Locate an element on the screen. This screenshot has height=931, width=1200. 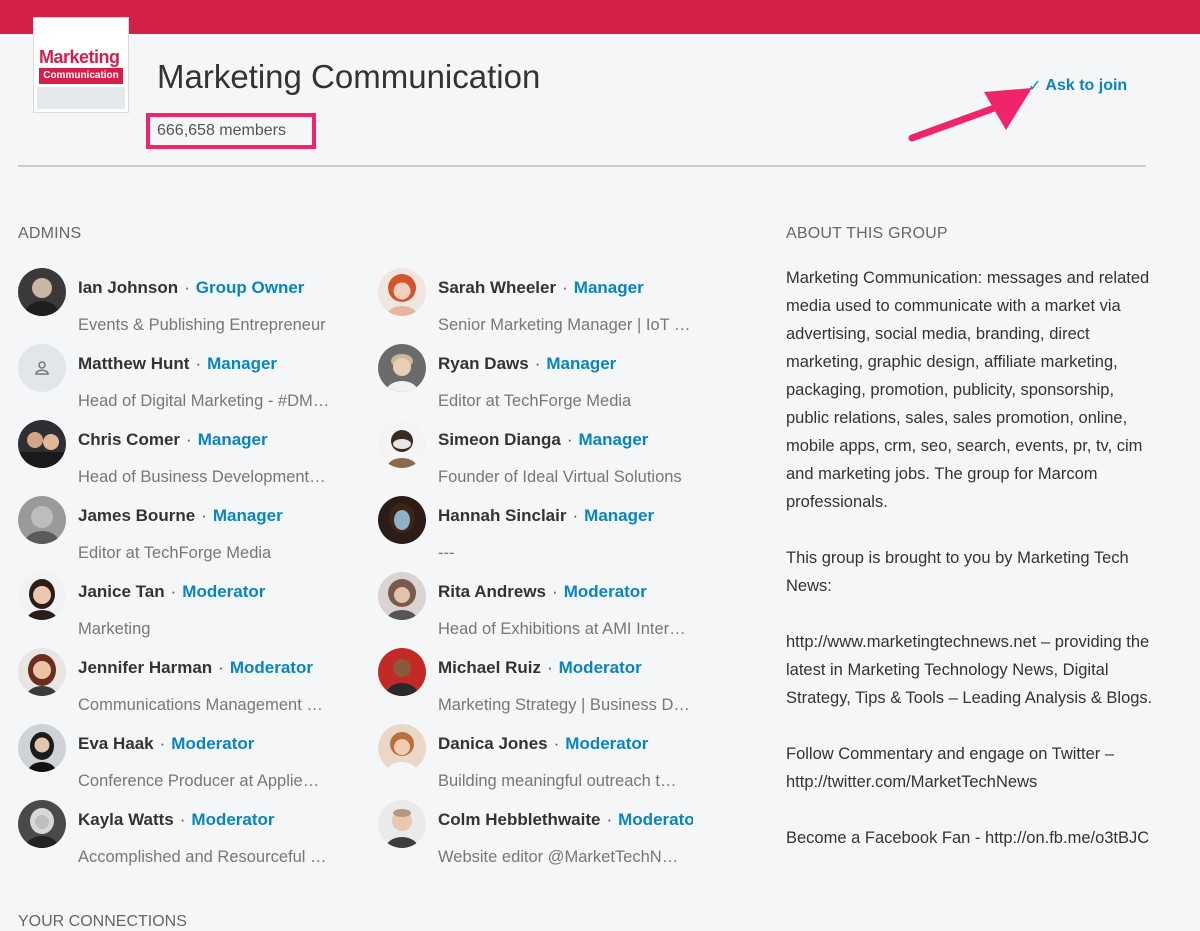
admin-name: James Bourne is located at coordinates (136, 515).